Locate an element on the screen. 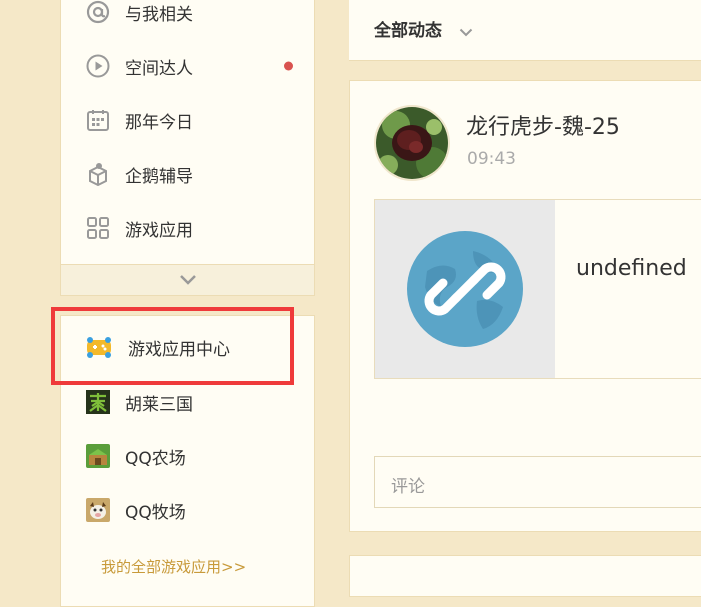 The width and height of the screenshot is (701, 607). sidebar-item-game-apps: 游戏应用 is located at coordinates (187, 228).